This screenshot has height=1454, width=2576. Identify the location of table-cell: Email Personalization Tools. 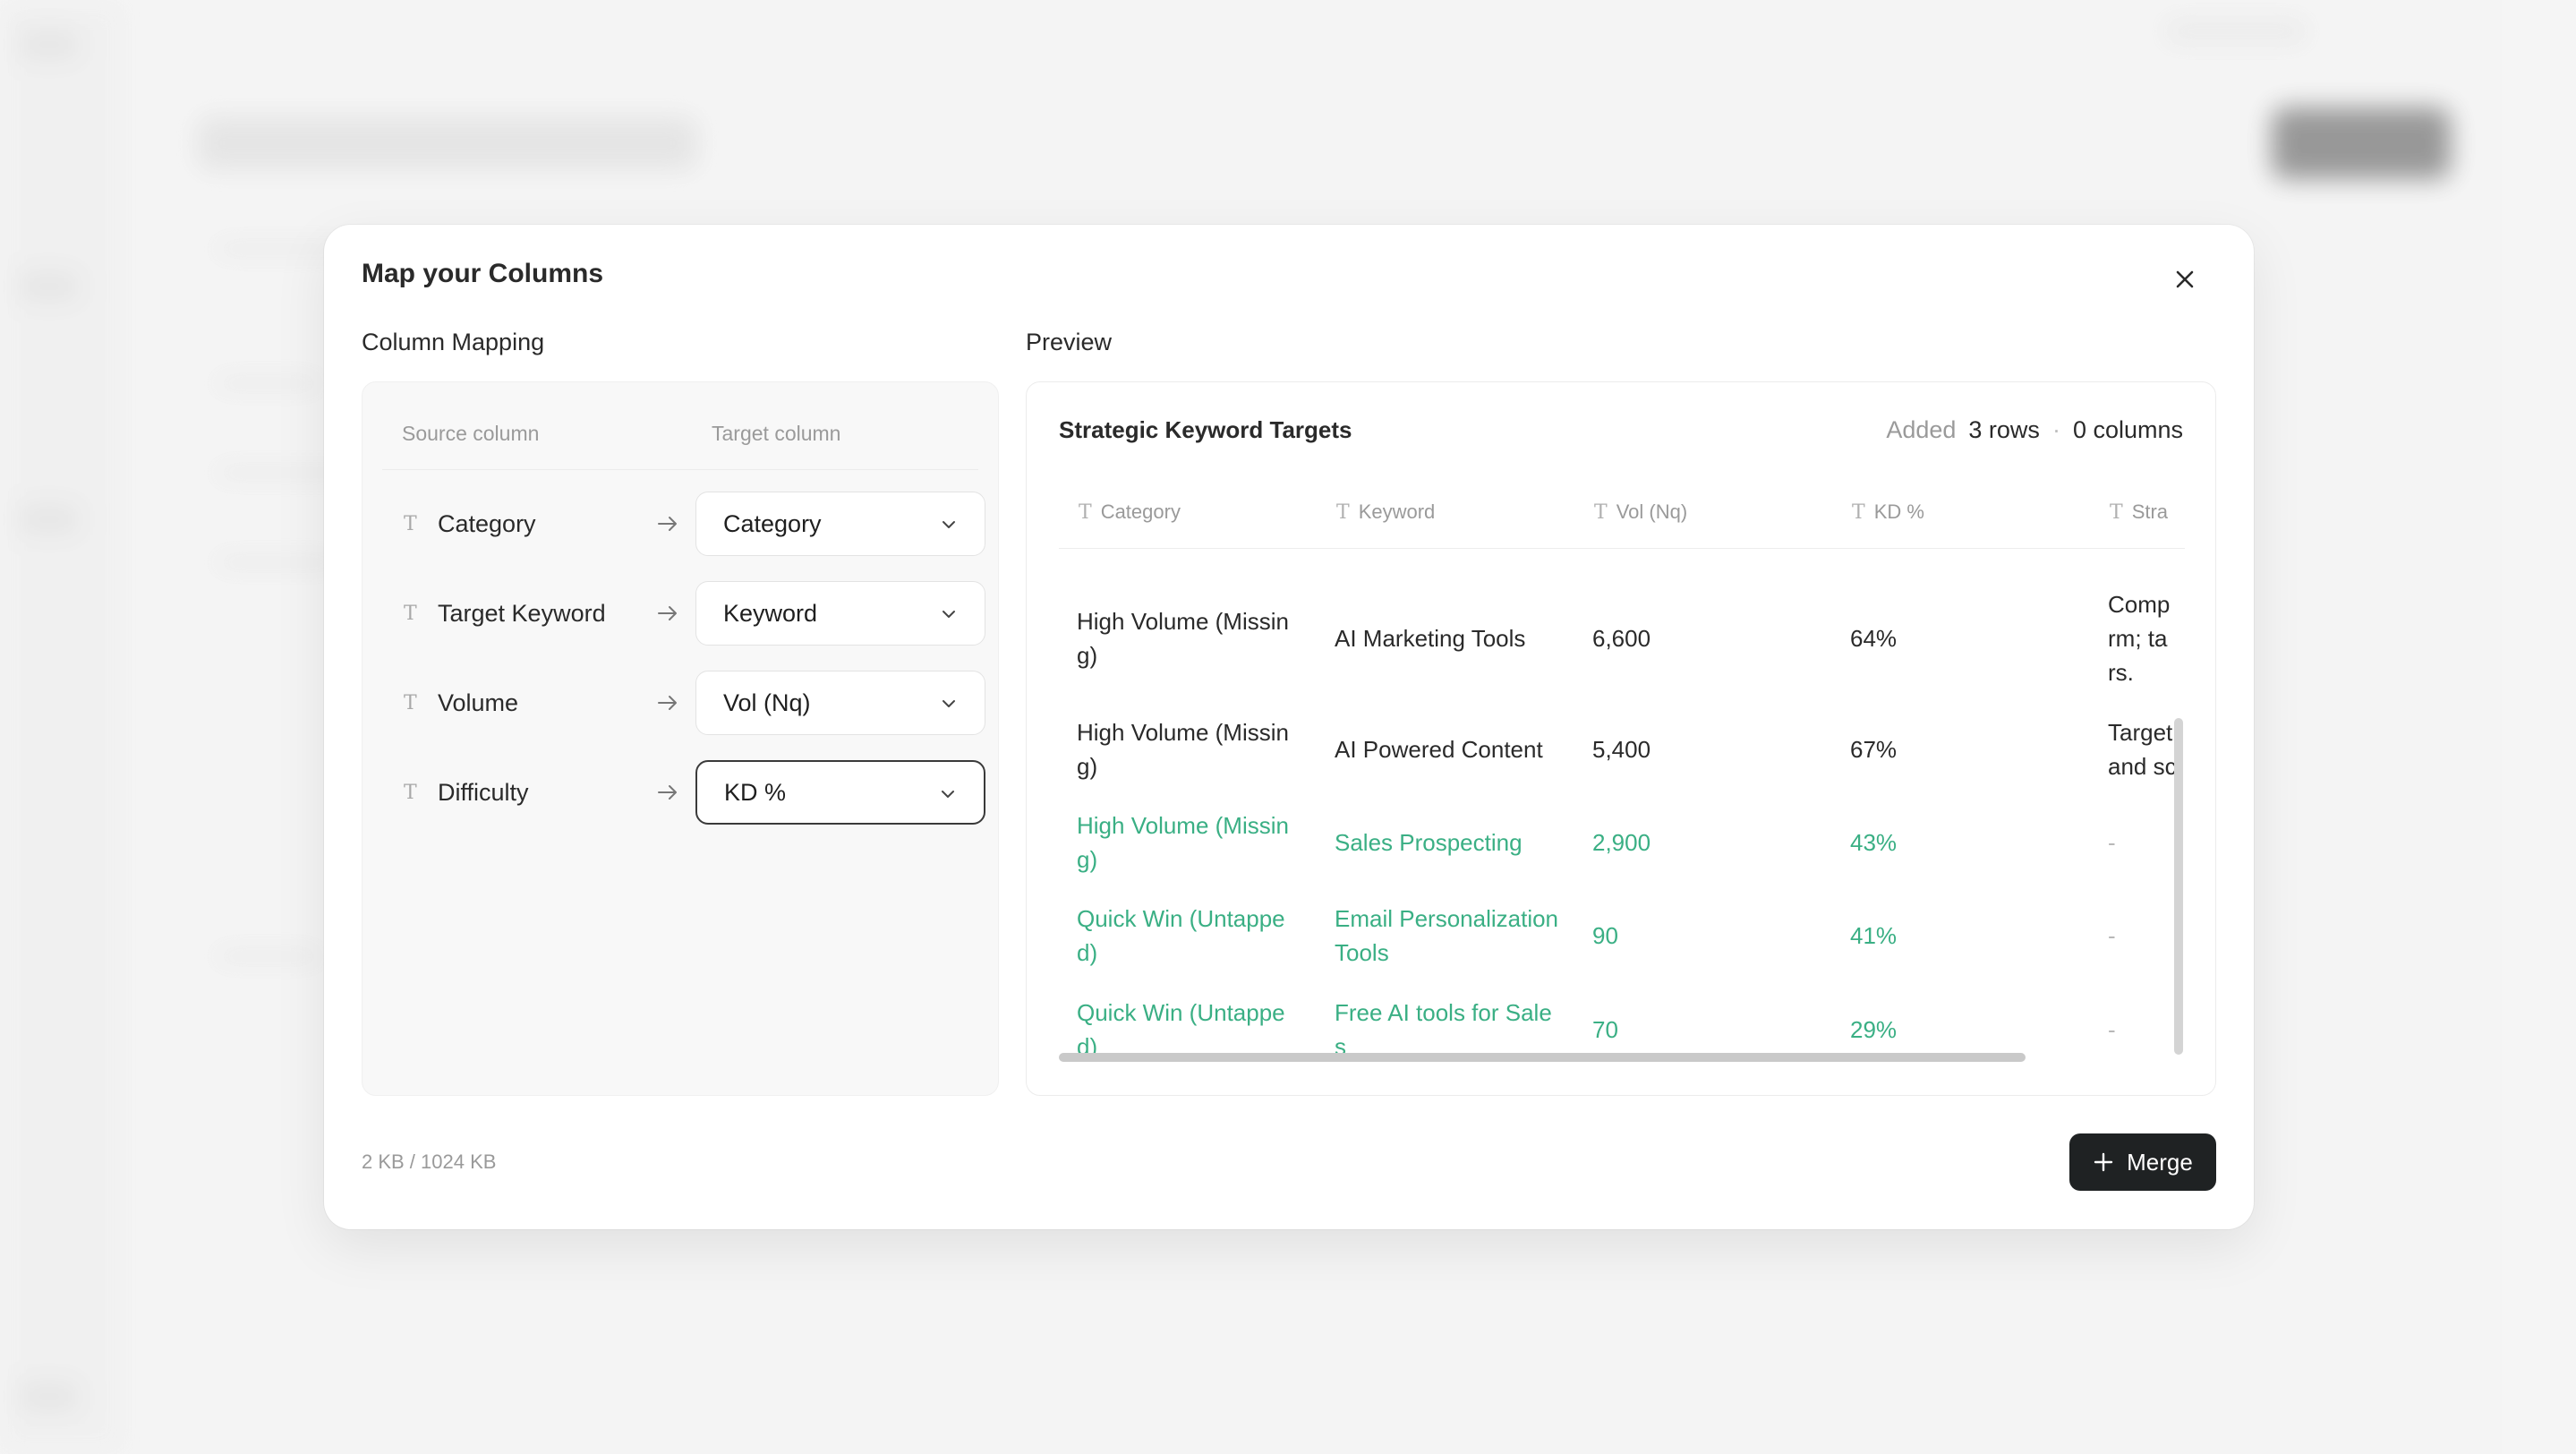
(1447, 935).